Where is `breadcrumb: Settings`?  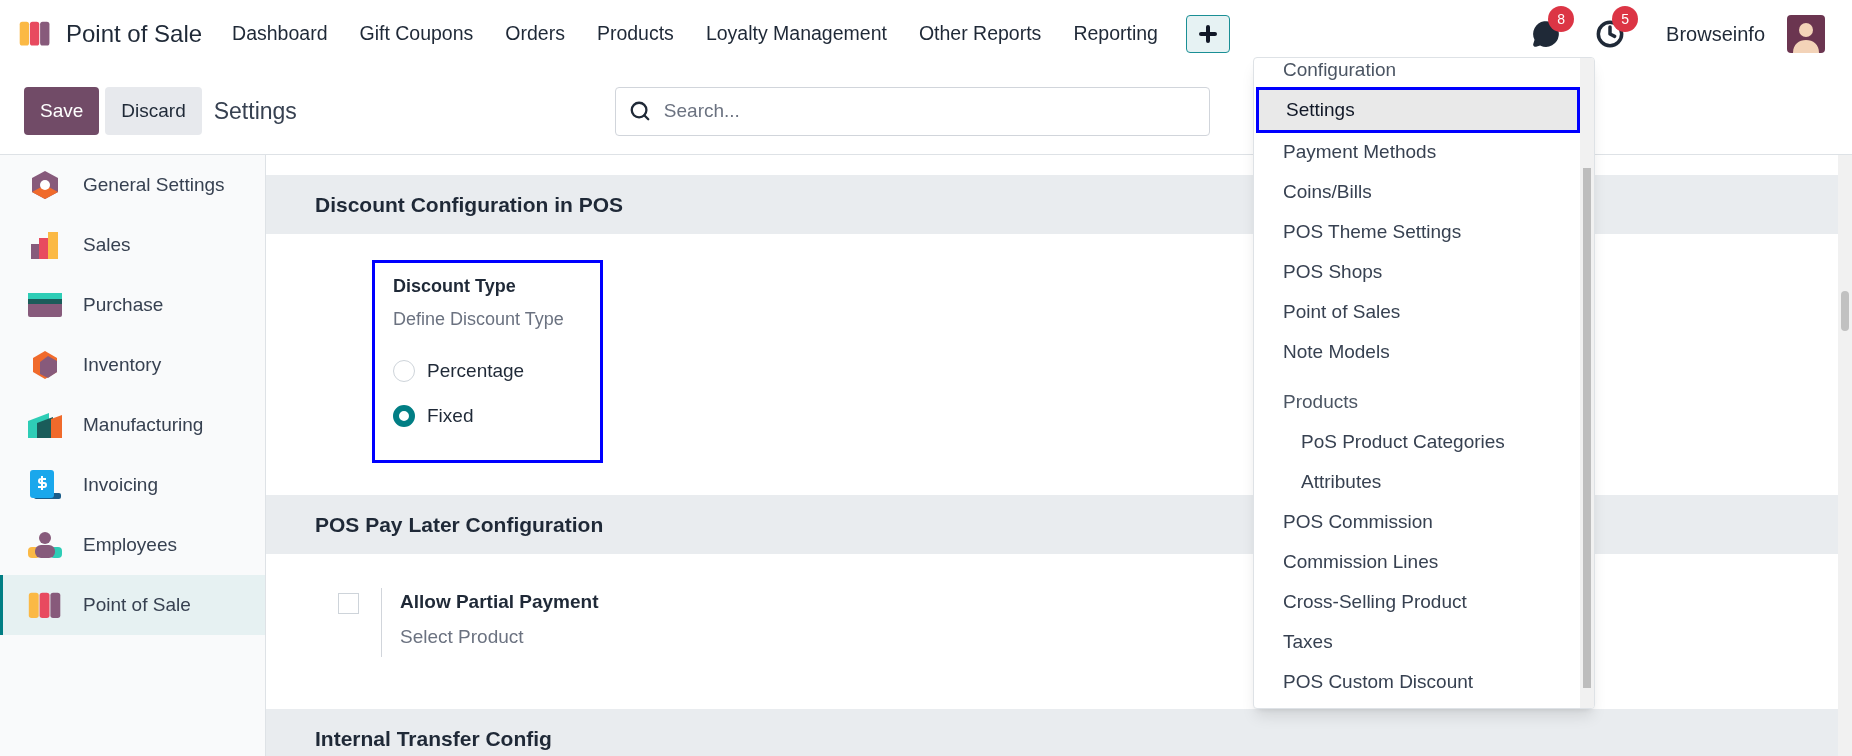
breadcrumb: Settings is located at coordinates (255, 111).